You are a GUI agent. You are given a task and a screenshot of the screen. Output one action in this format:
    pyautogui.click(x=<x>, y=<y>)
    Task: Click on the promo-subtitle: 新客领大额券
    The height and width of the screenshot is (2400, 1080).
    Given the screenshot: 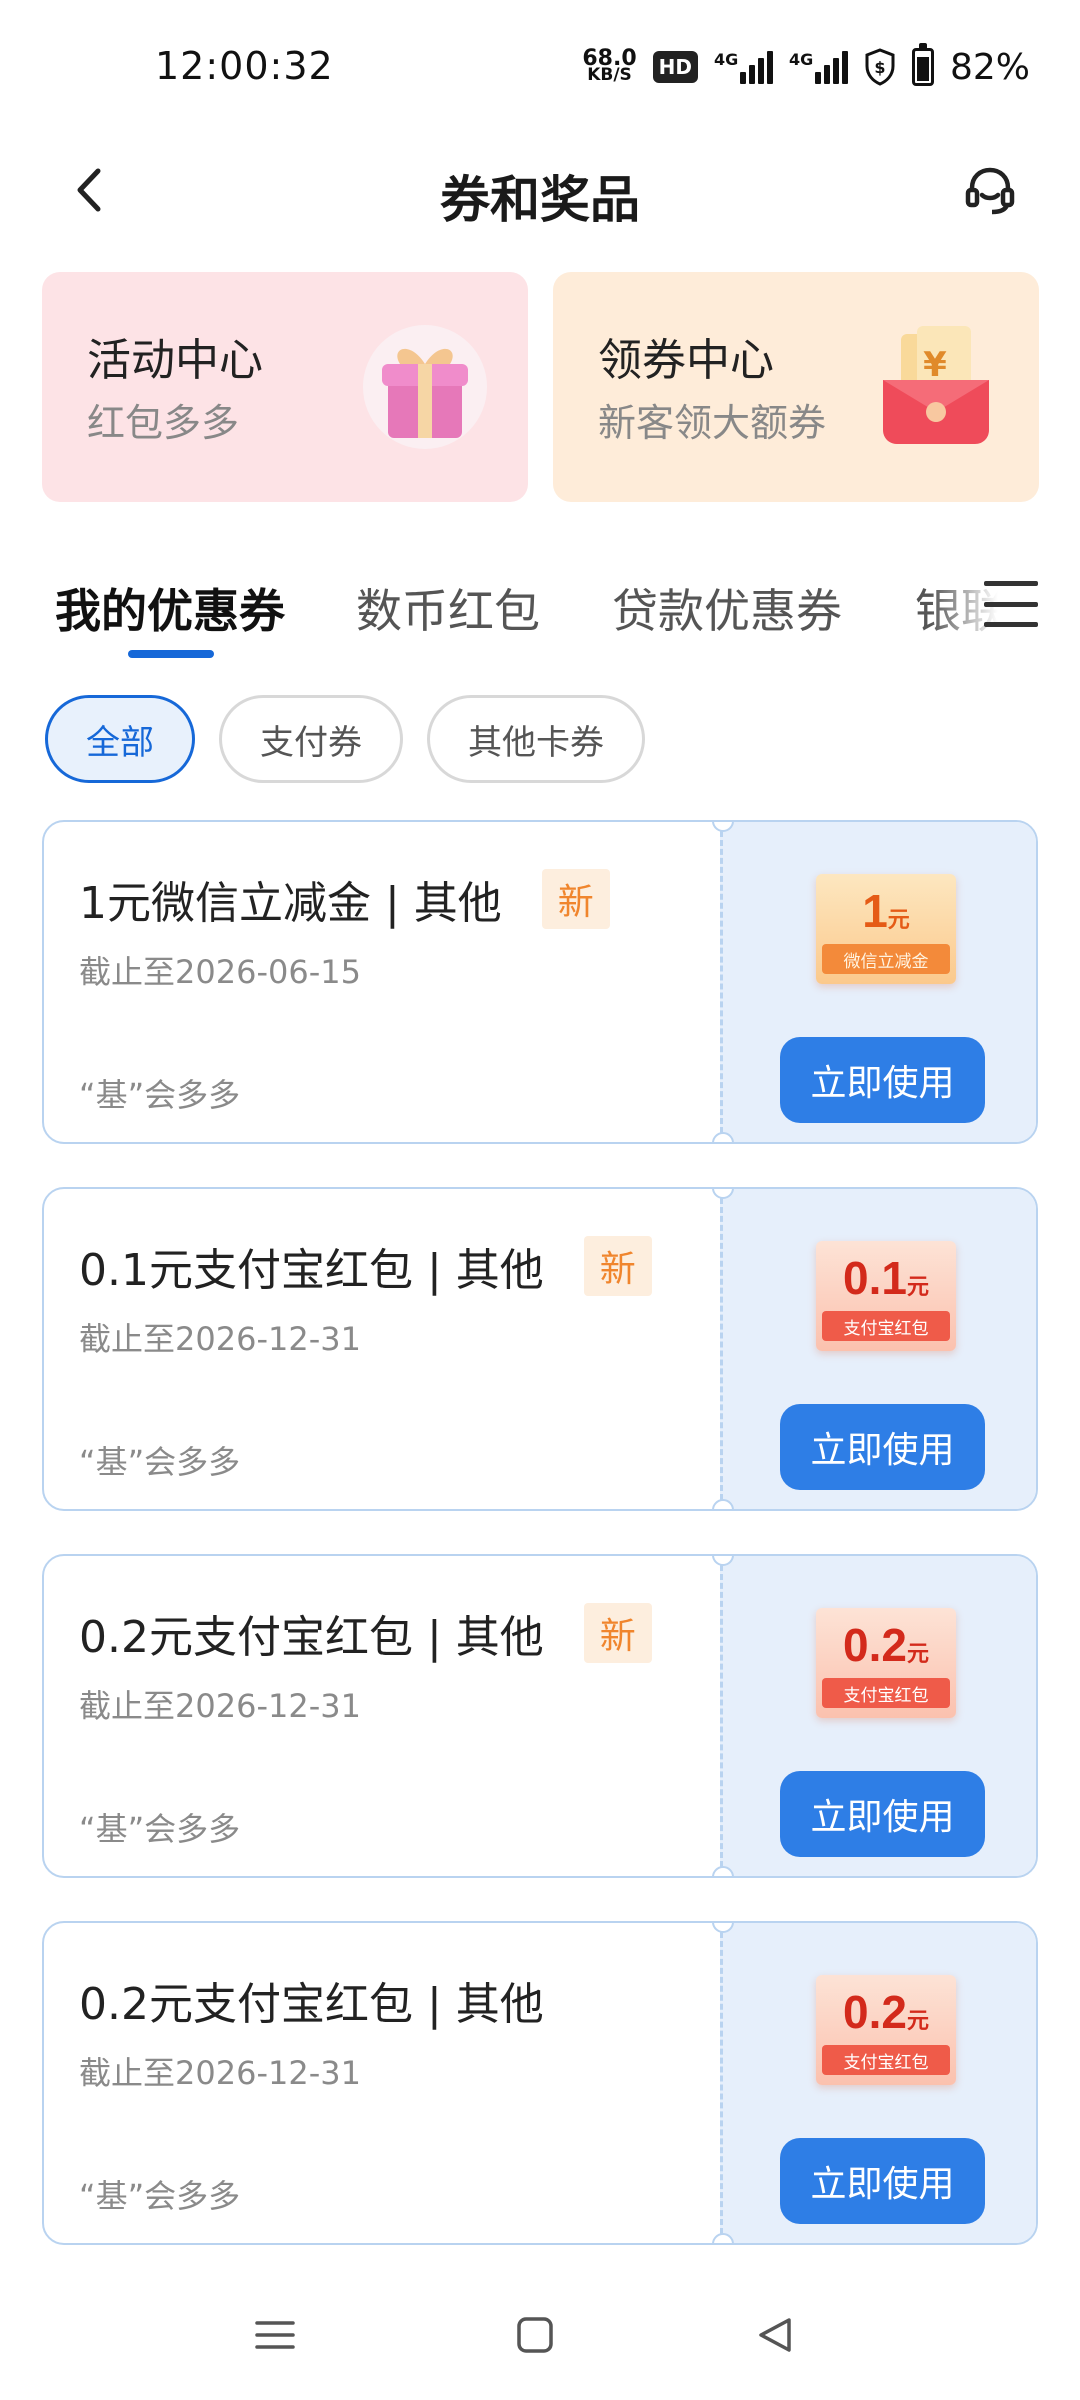 What is the action you would take?
    pyautogui.click(x=712, y=423)
    